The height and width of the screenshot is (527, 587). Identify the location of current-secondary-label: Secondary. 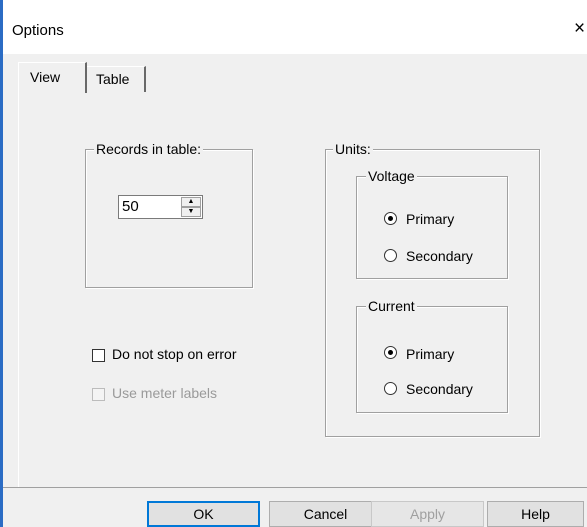
(439, 389).